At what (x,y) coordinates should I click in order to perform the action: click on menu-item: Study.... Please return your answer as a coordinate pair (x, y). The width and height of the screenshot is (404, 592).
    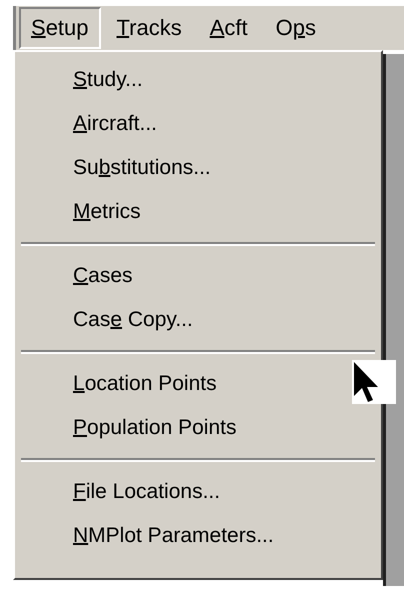
    Looking at the image, I should click on (198, 80).